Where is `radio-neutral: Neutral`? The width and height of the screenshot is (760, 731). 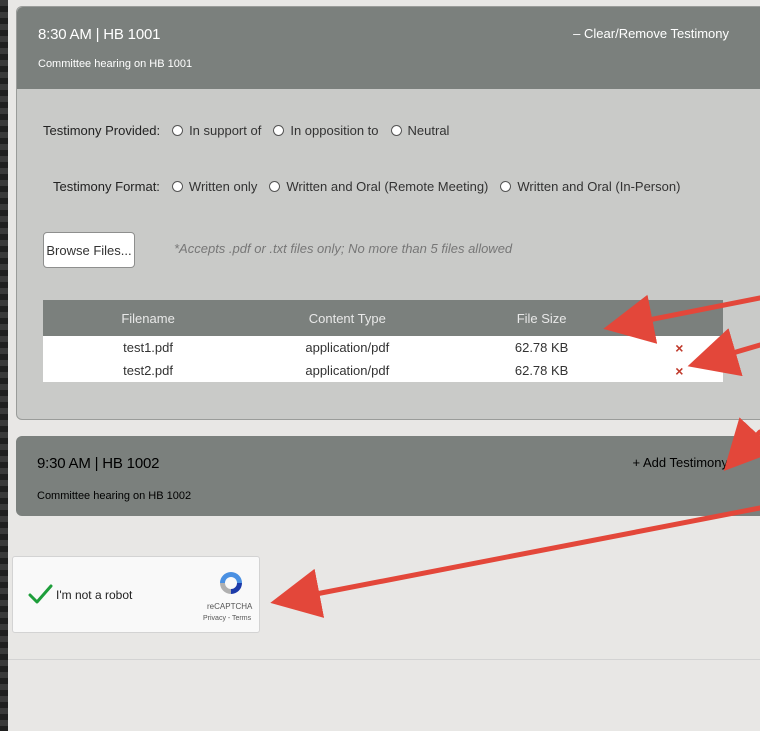 radio-neutral: Neutral is located at coordinates (419, 130).